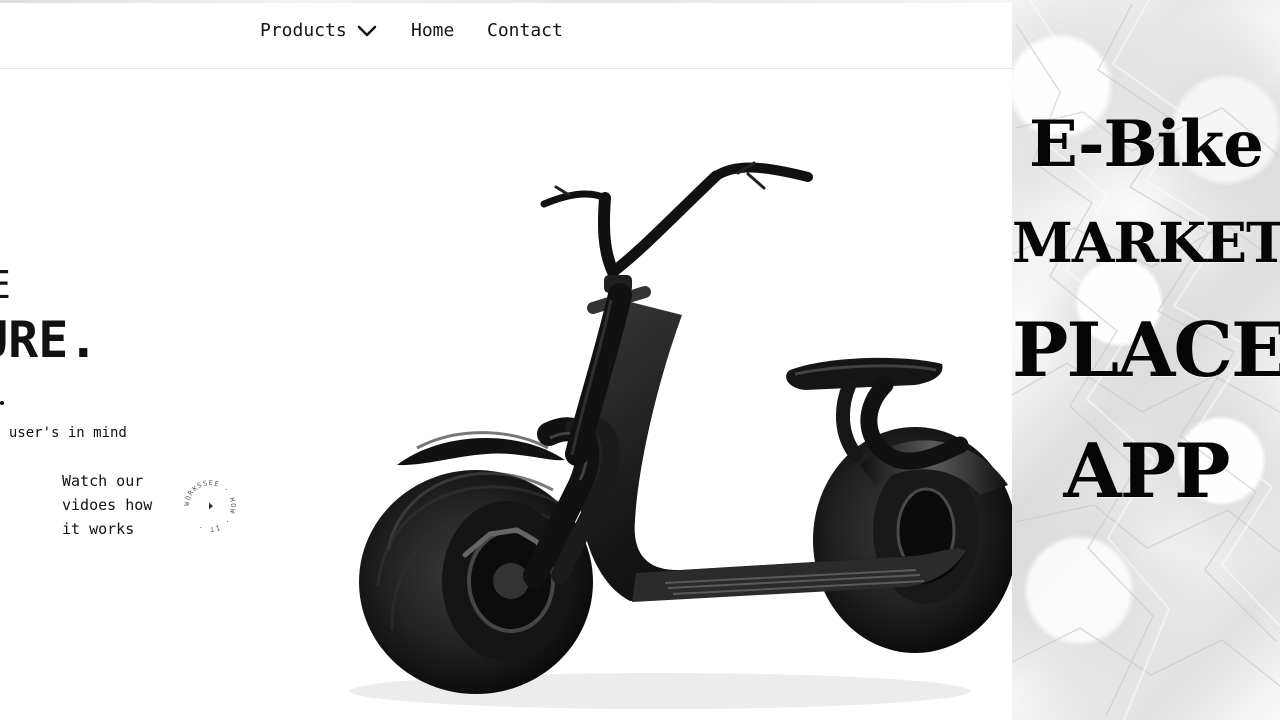 Image resolution: width=1280 pixels, height=720 pixels. Describe the element at coordinates (1147, 471) in the screenshot. I see `poster-word-app: APP` at that location.